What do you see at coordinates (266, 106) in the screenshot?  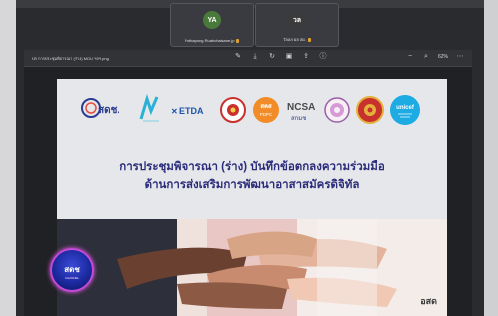 I see `pdpc-logo-top: สคส` at bounding box center [266, 106].